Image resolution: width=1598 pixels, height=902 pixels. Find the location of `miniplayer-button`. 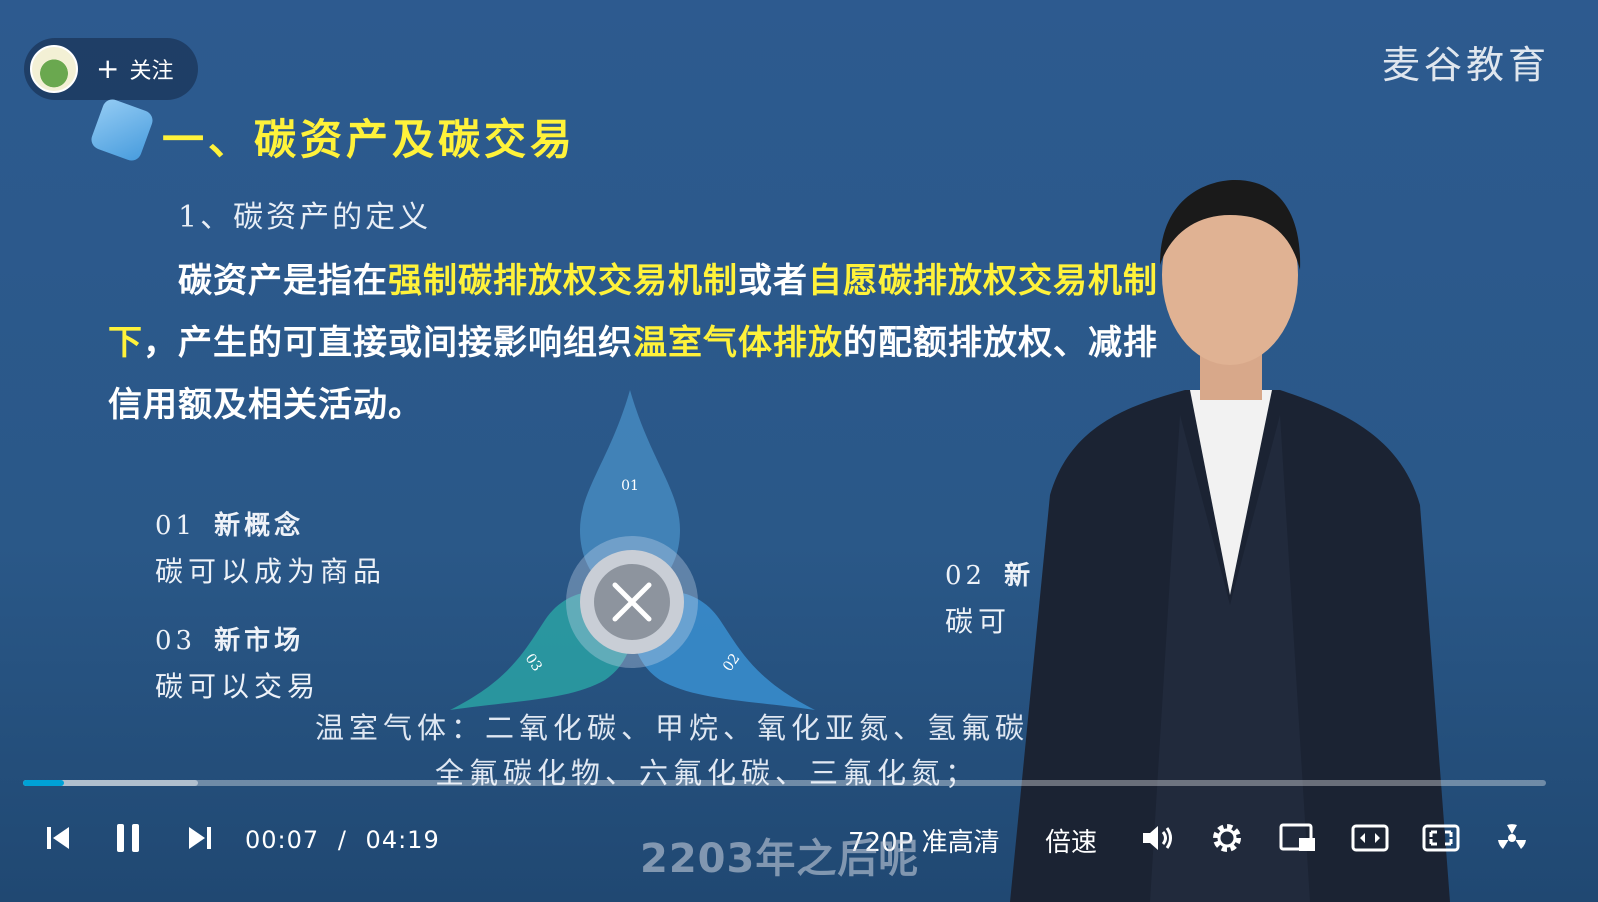

miniplayer-button is located at coordinates (1298, 838).